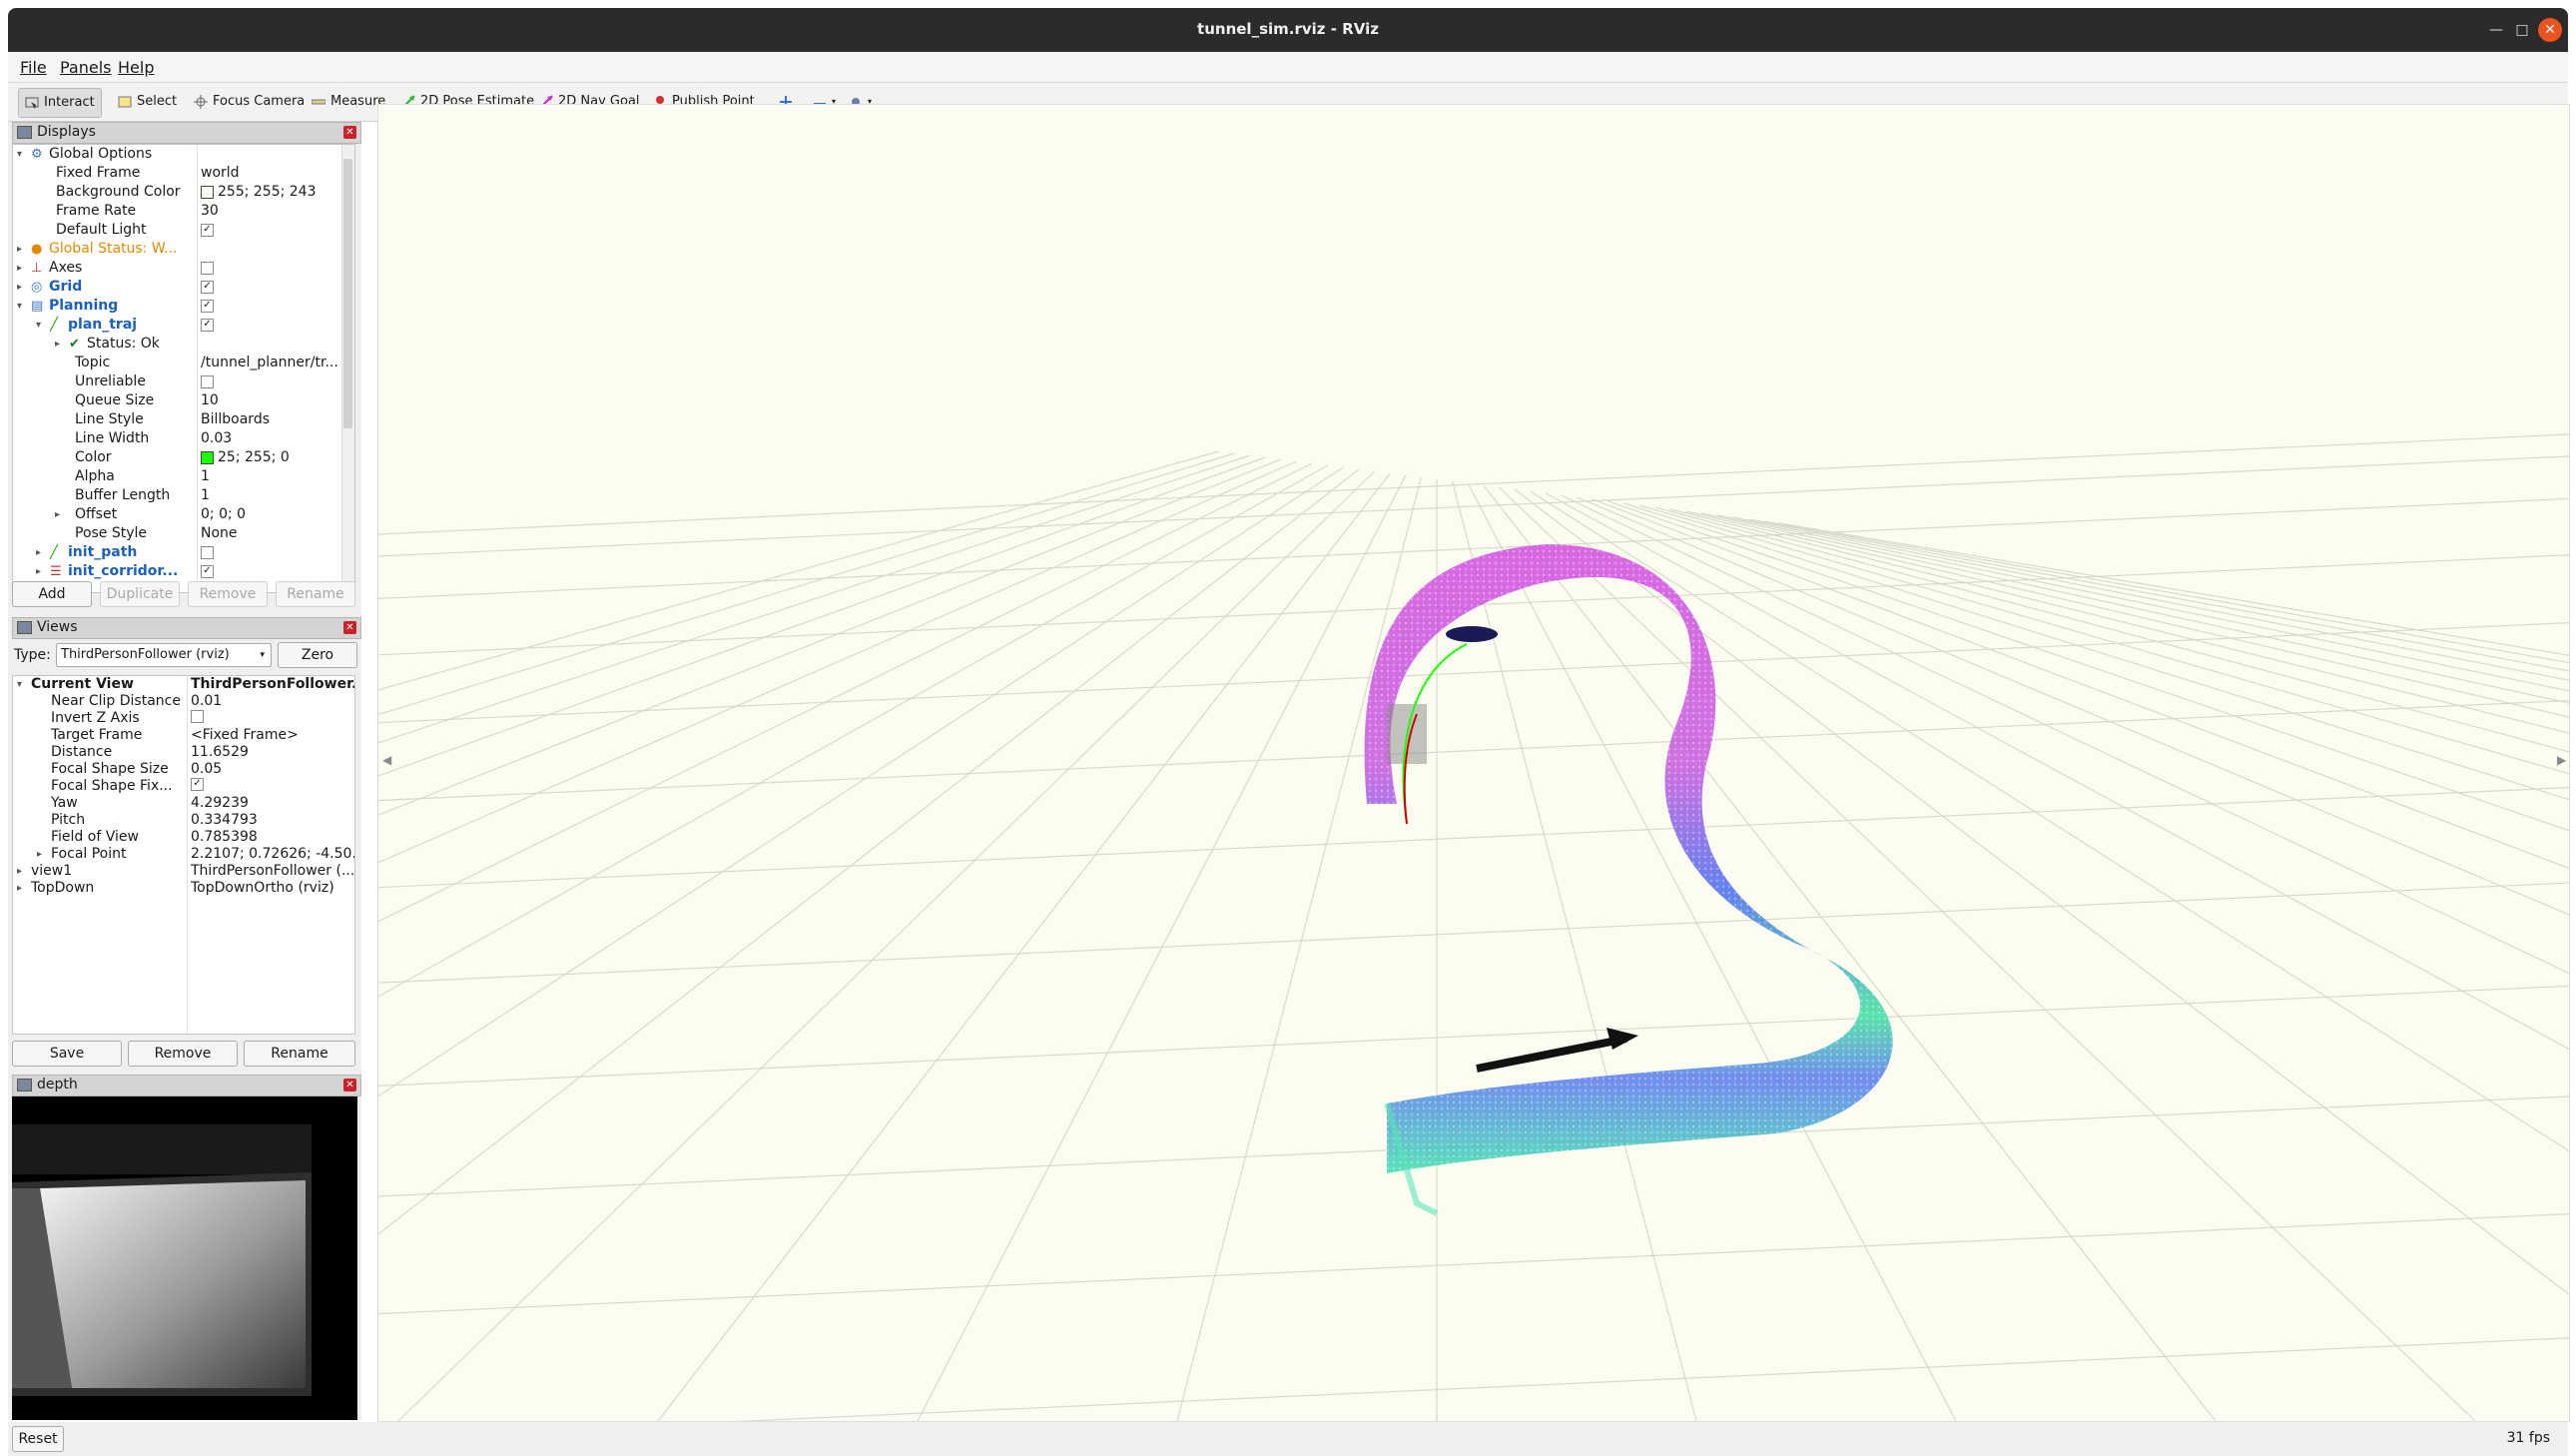 The image size is (2576, 1456). Describe the element at coordinates (220, 803) in the screenshot. I see `view-row-value: 4.29239` at that location.